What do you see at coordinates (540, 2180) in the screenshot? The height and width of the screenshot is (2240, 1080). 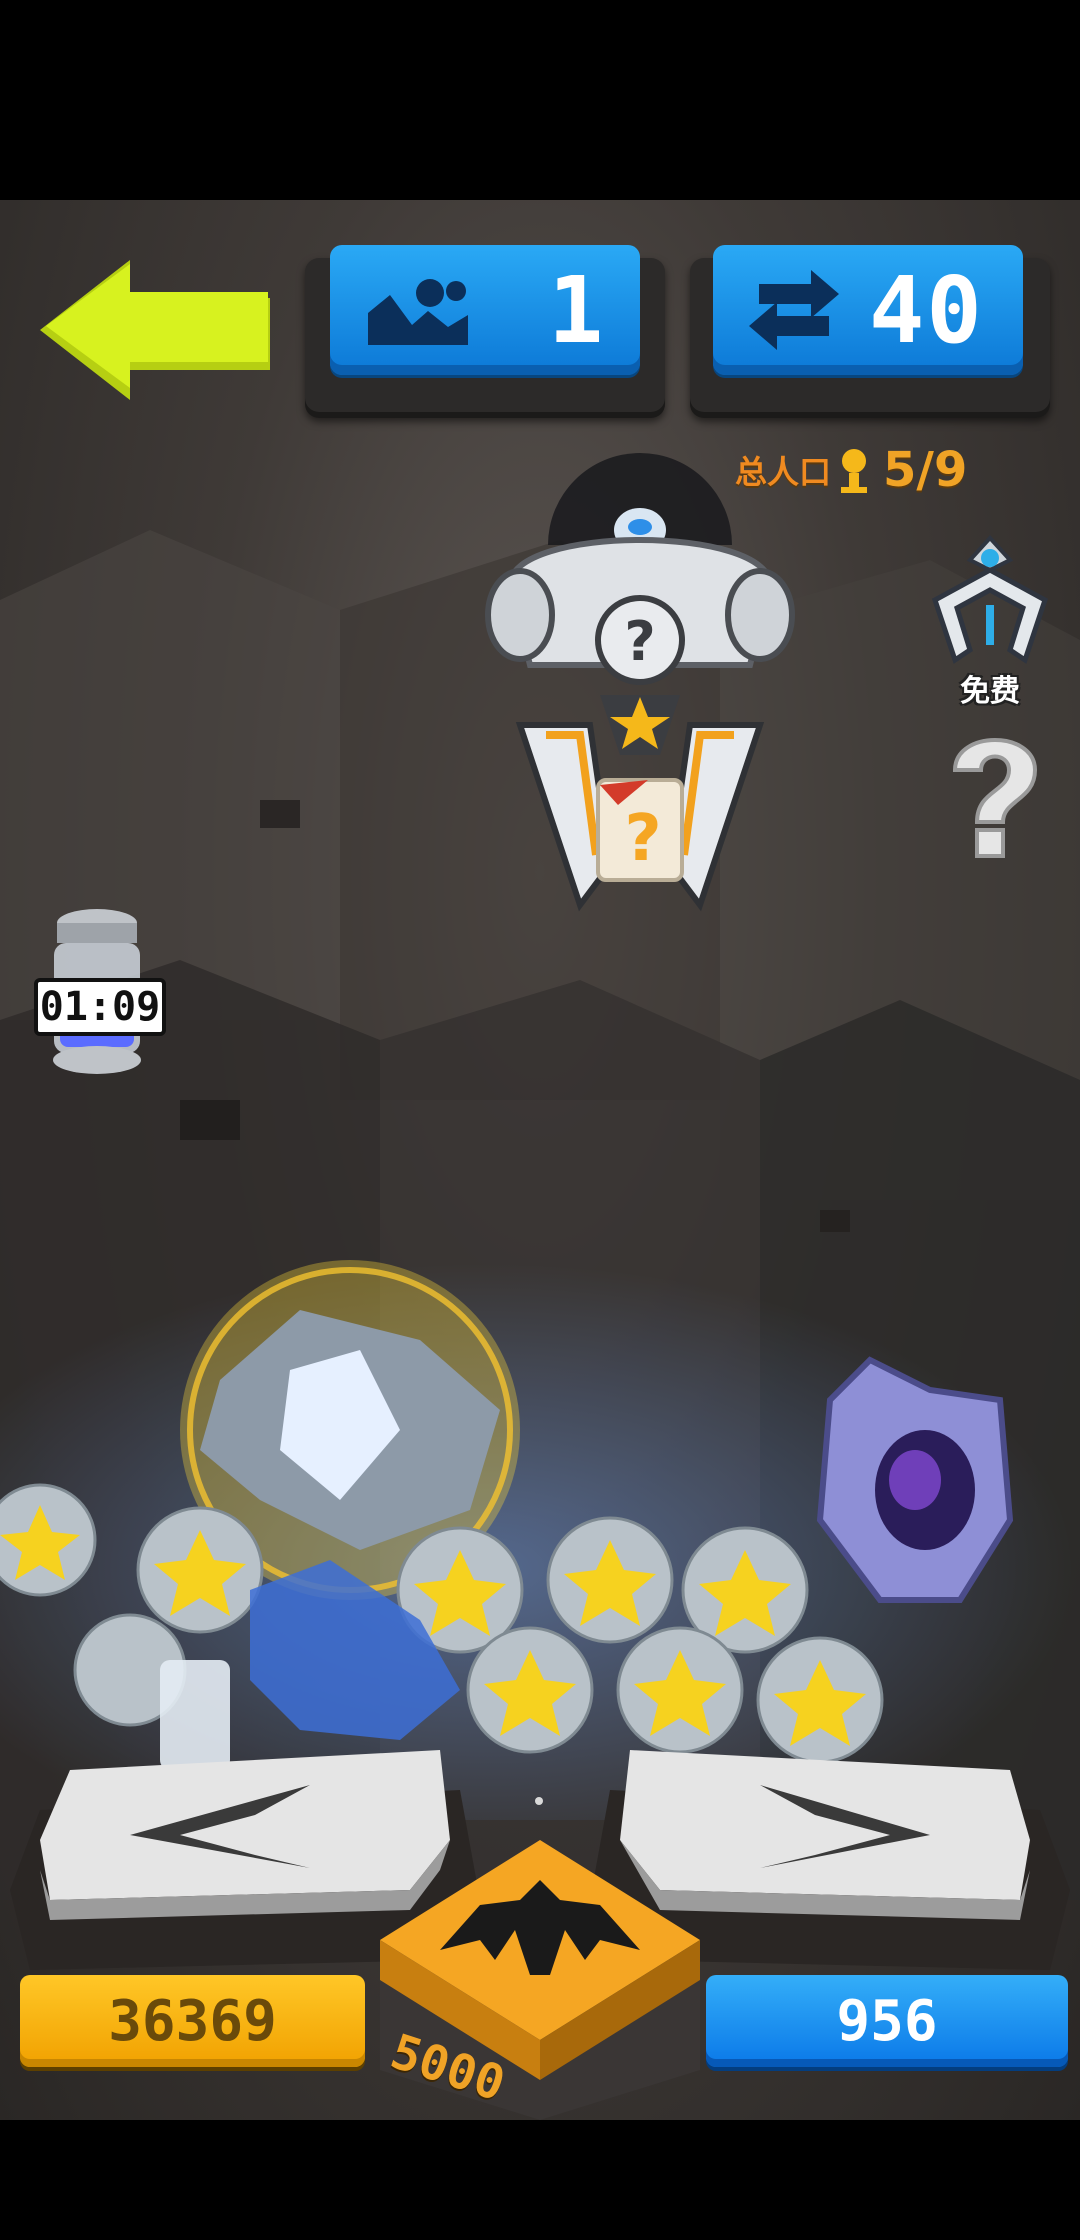 I see `bottom-black-bar` at bounding box center [540, 2180].